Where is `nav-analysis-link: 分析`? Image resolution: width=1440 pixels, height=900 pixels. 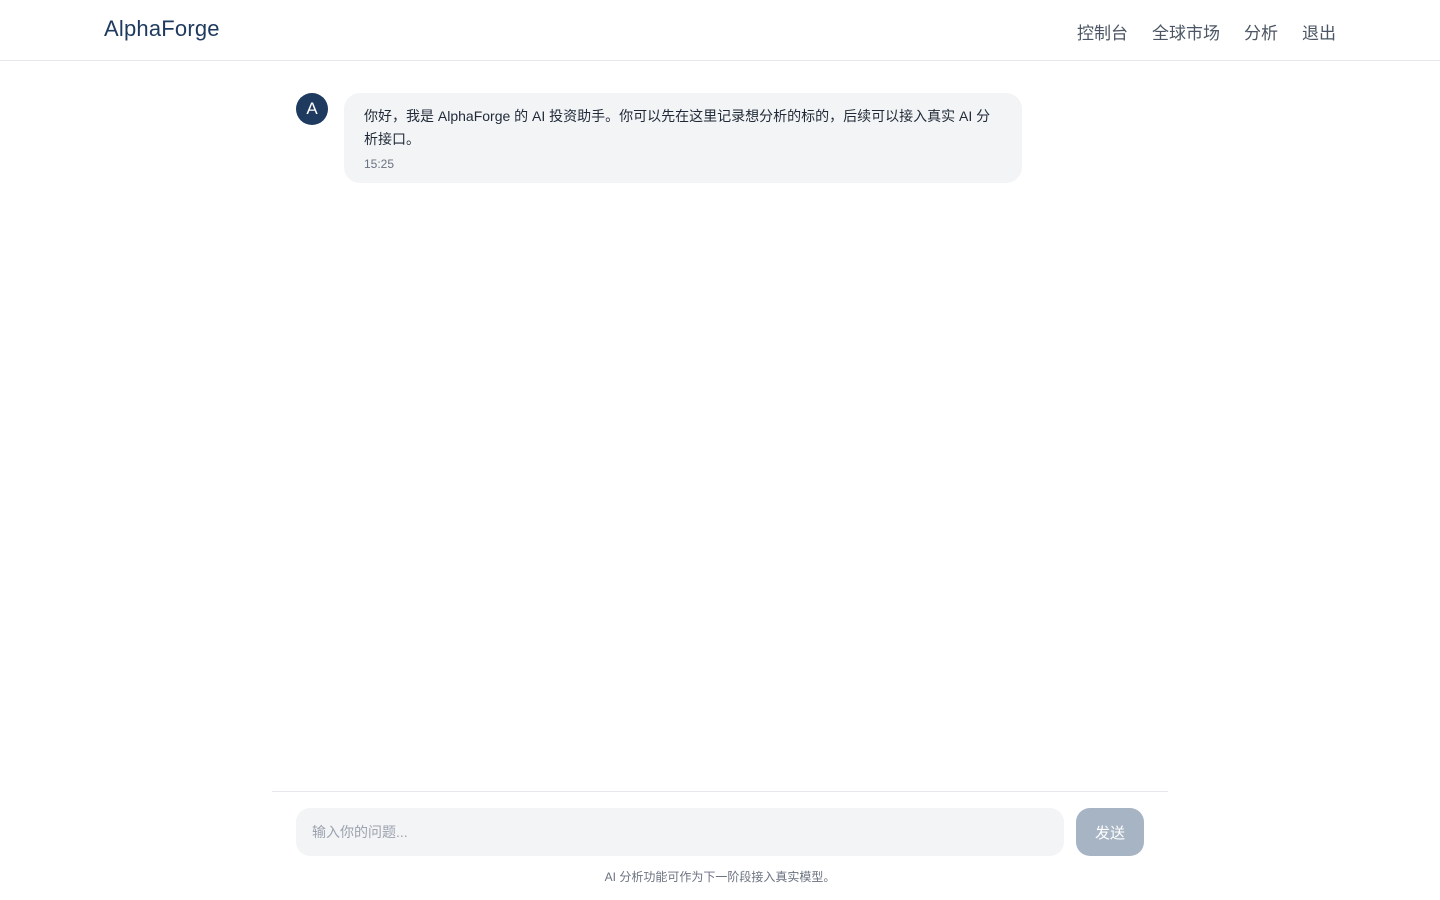
nav-analysis-link: 分析 is located at coordinates (1261, 31).